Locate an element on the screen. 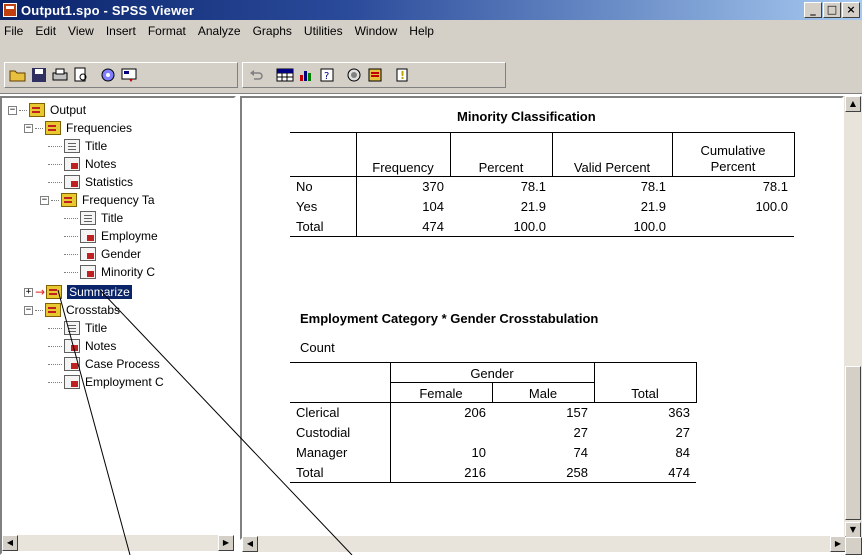 The image size is (862, 555). tree-item-statistics: Statistics is located at coordinates (90, 182).